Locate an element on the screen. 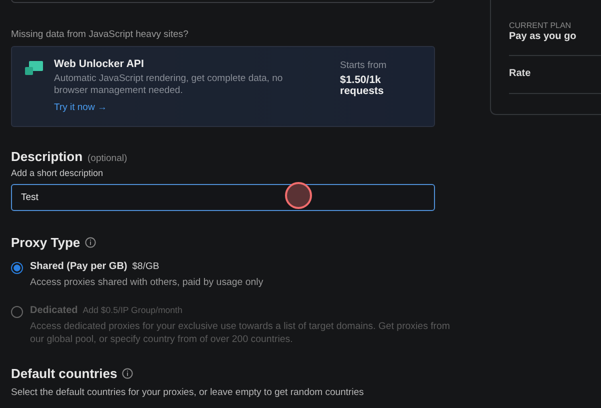 This screenshot has width=601, height=408. description-field: Test is located at coordinates (223, 197).